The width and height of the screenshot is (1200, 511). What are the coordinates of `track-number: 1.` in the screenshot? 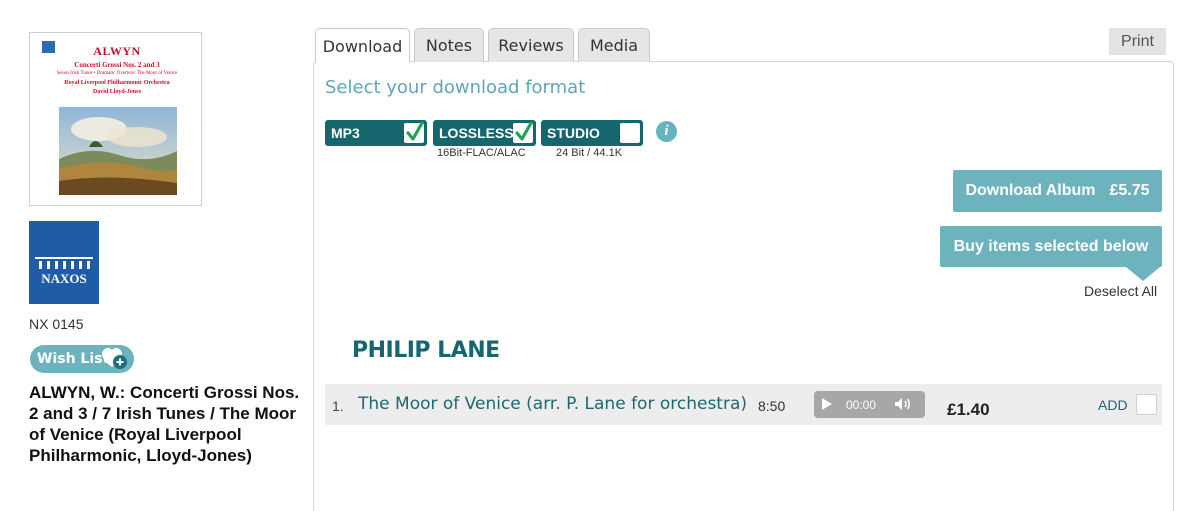 It's located at (338, 406).